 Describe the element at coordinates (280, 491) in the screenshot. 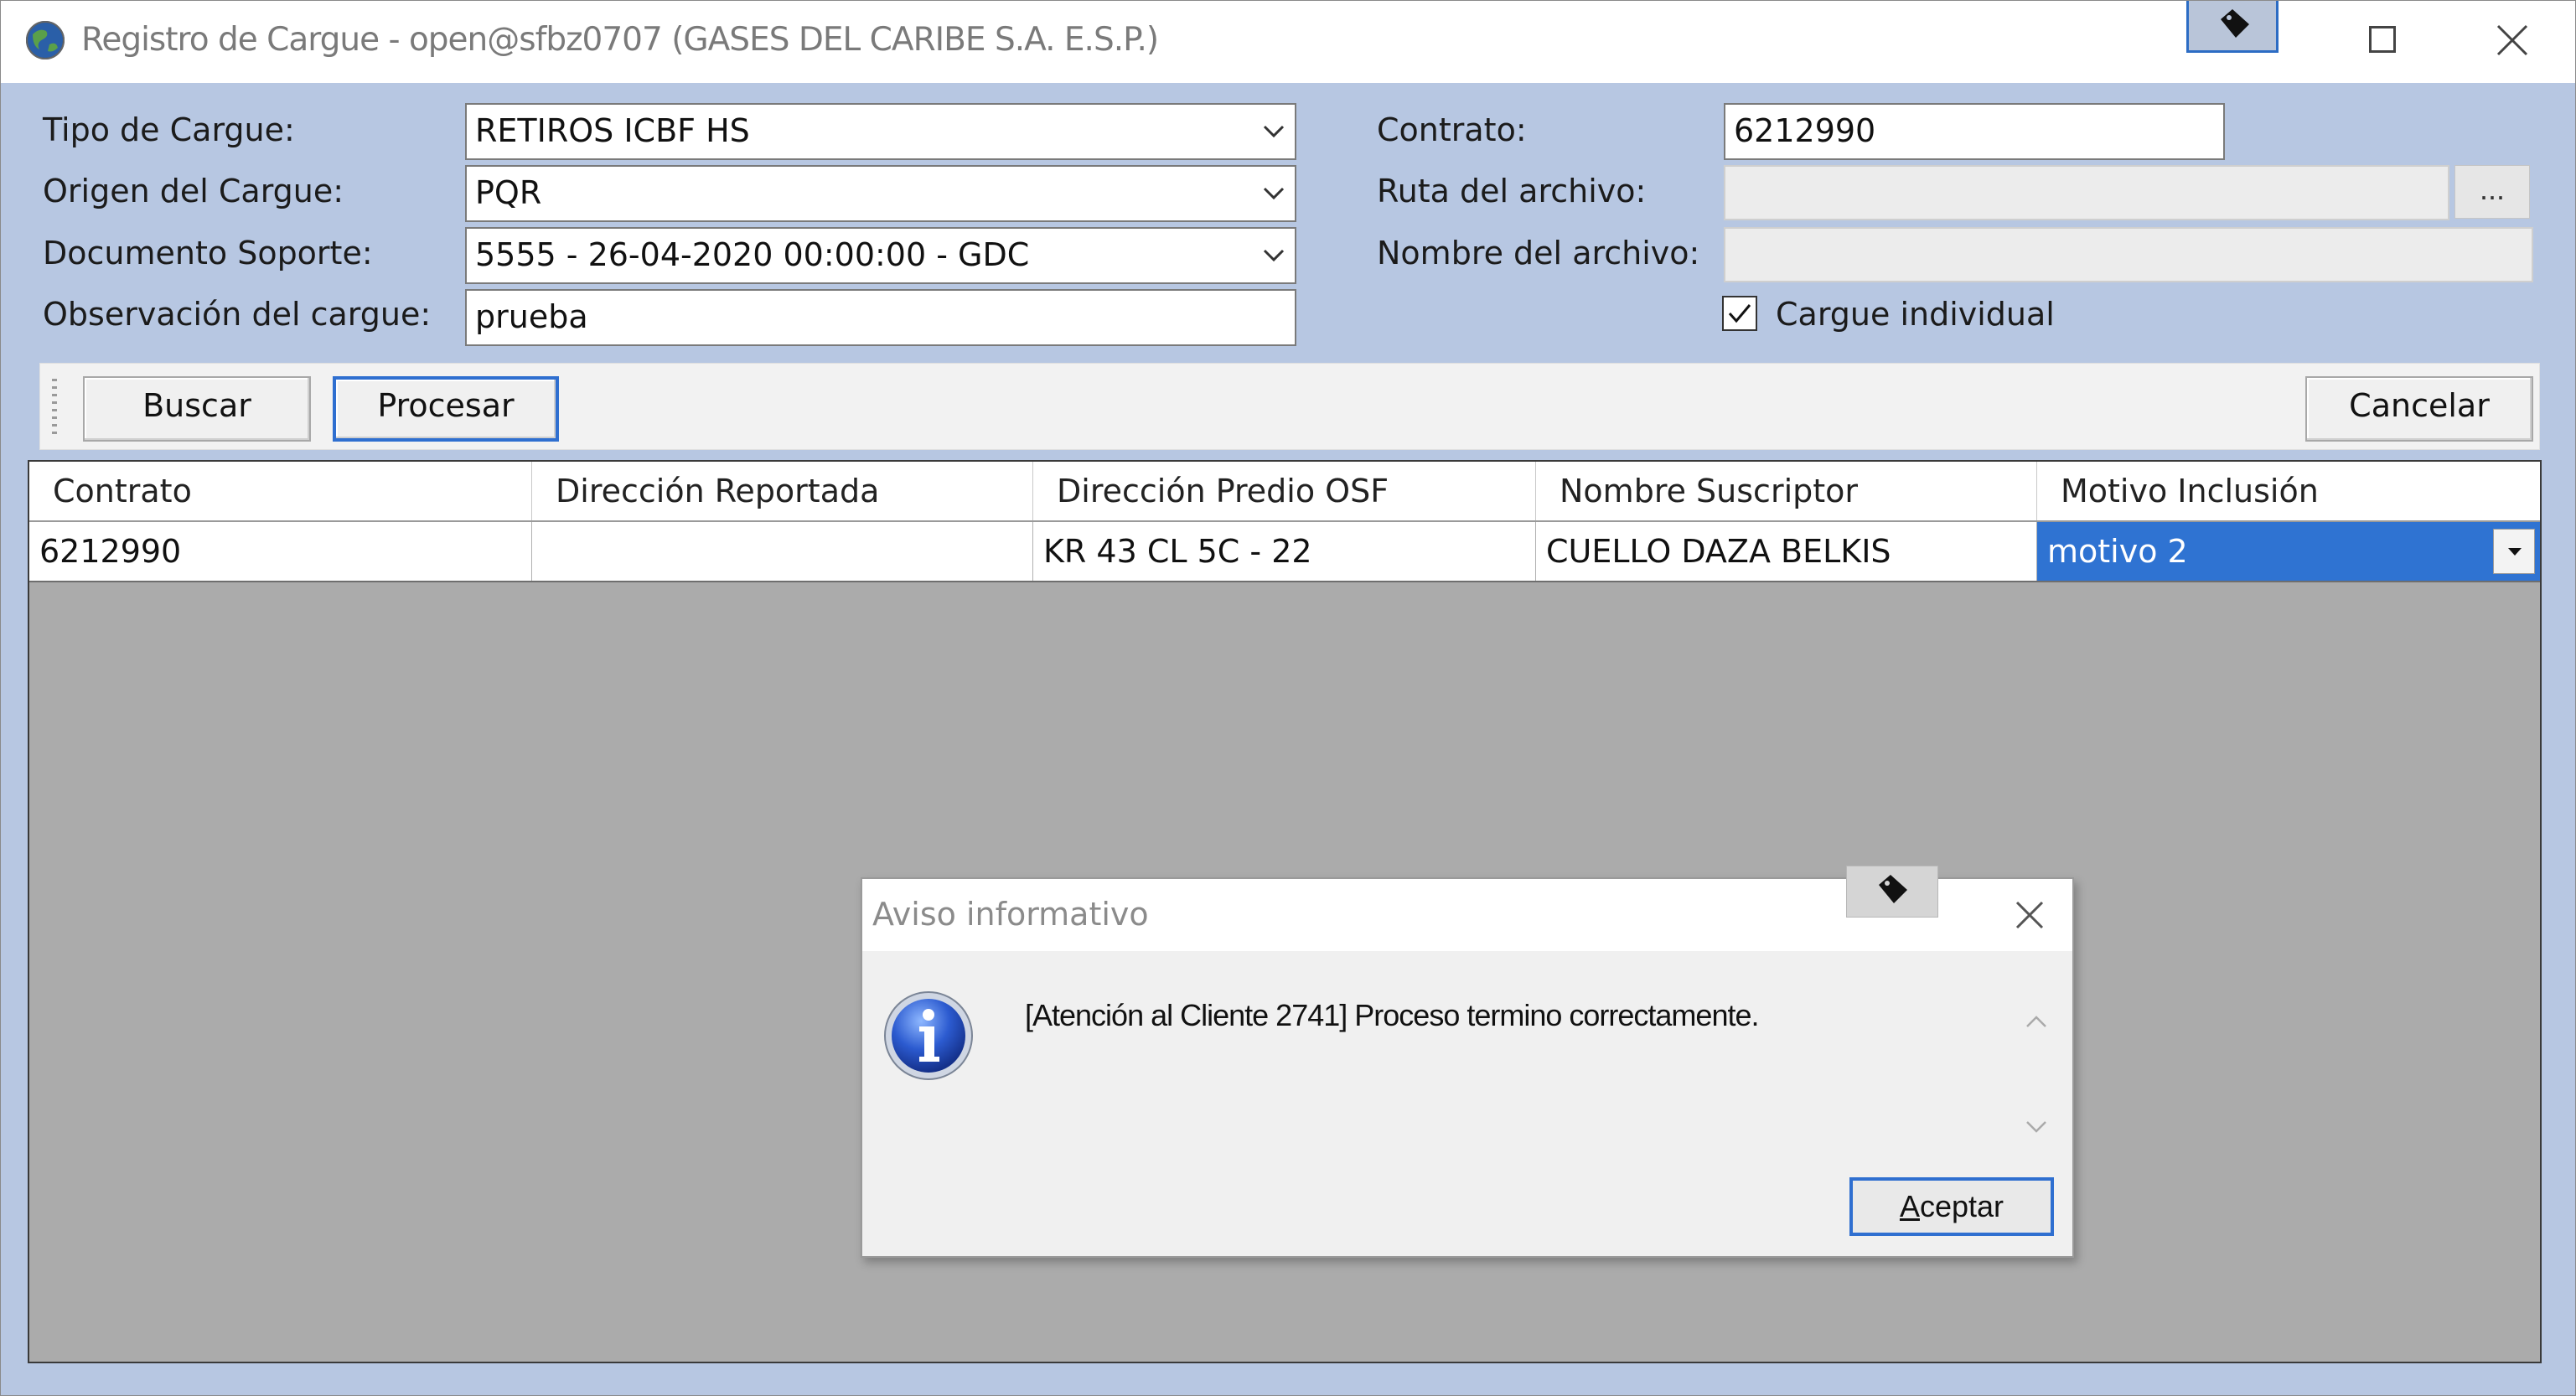

I see `column-header-contrato: Contrato` at that location.